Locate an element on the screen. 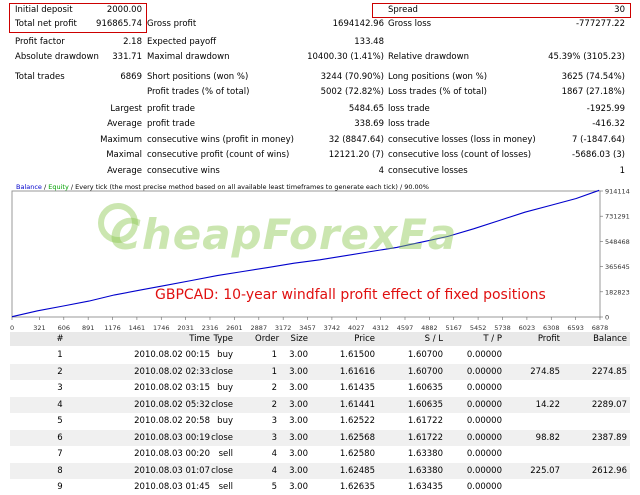  x-tick-label: 6593 is located at coordinates (575, 327).